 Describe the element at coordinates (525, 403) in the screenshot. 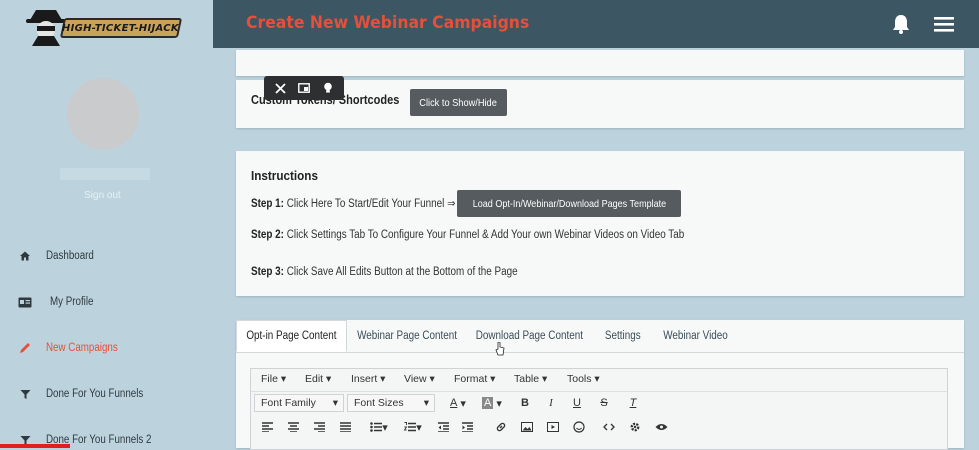

I see `bold-button: B` at that location.